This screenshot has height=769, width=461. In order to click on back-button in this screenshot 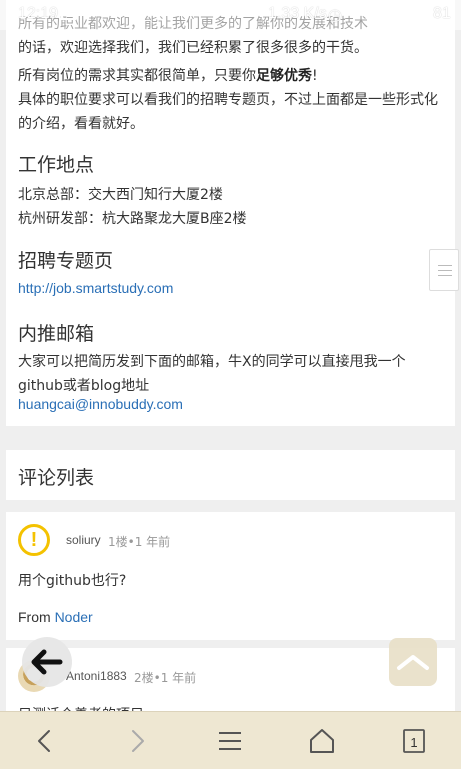, I will do `click(45, 741)`.